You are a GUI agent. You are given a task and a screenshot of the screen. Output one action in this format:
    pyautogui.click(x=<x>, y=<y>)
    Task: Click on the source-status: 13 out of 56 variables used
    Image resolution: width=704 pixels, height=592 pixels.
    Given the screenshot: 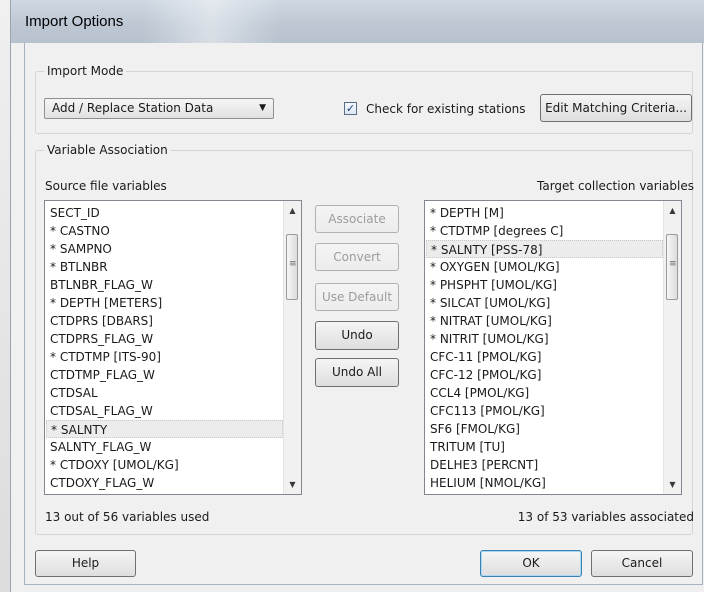 What is the action you would take?
    pyautogui.click(x=127, y=517)
    